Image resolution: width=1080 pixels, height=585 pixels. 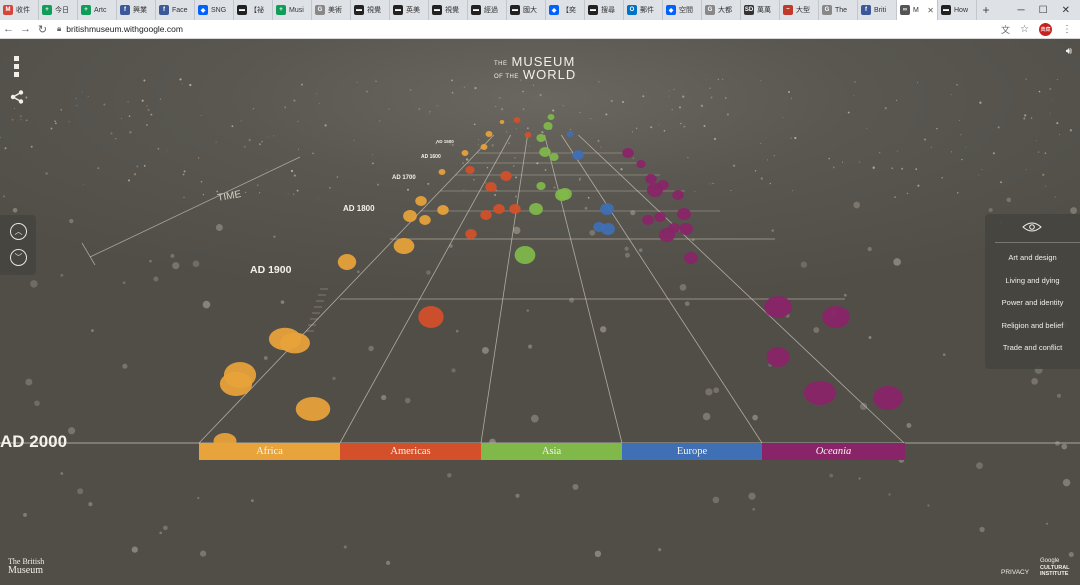 What do you see at coordinates (476, 10) in the screenshot?
I see `page-icon: ▬` at bounding box center [476, 10].